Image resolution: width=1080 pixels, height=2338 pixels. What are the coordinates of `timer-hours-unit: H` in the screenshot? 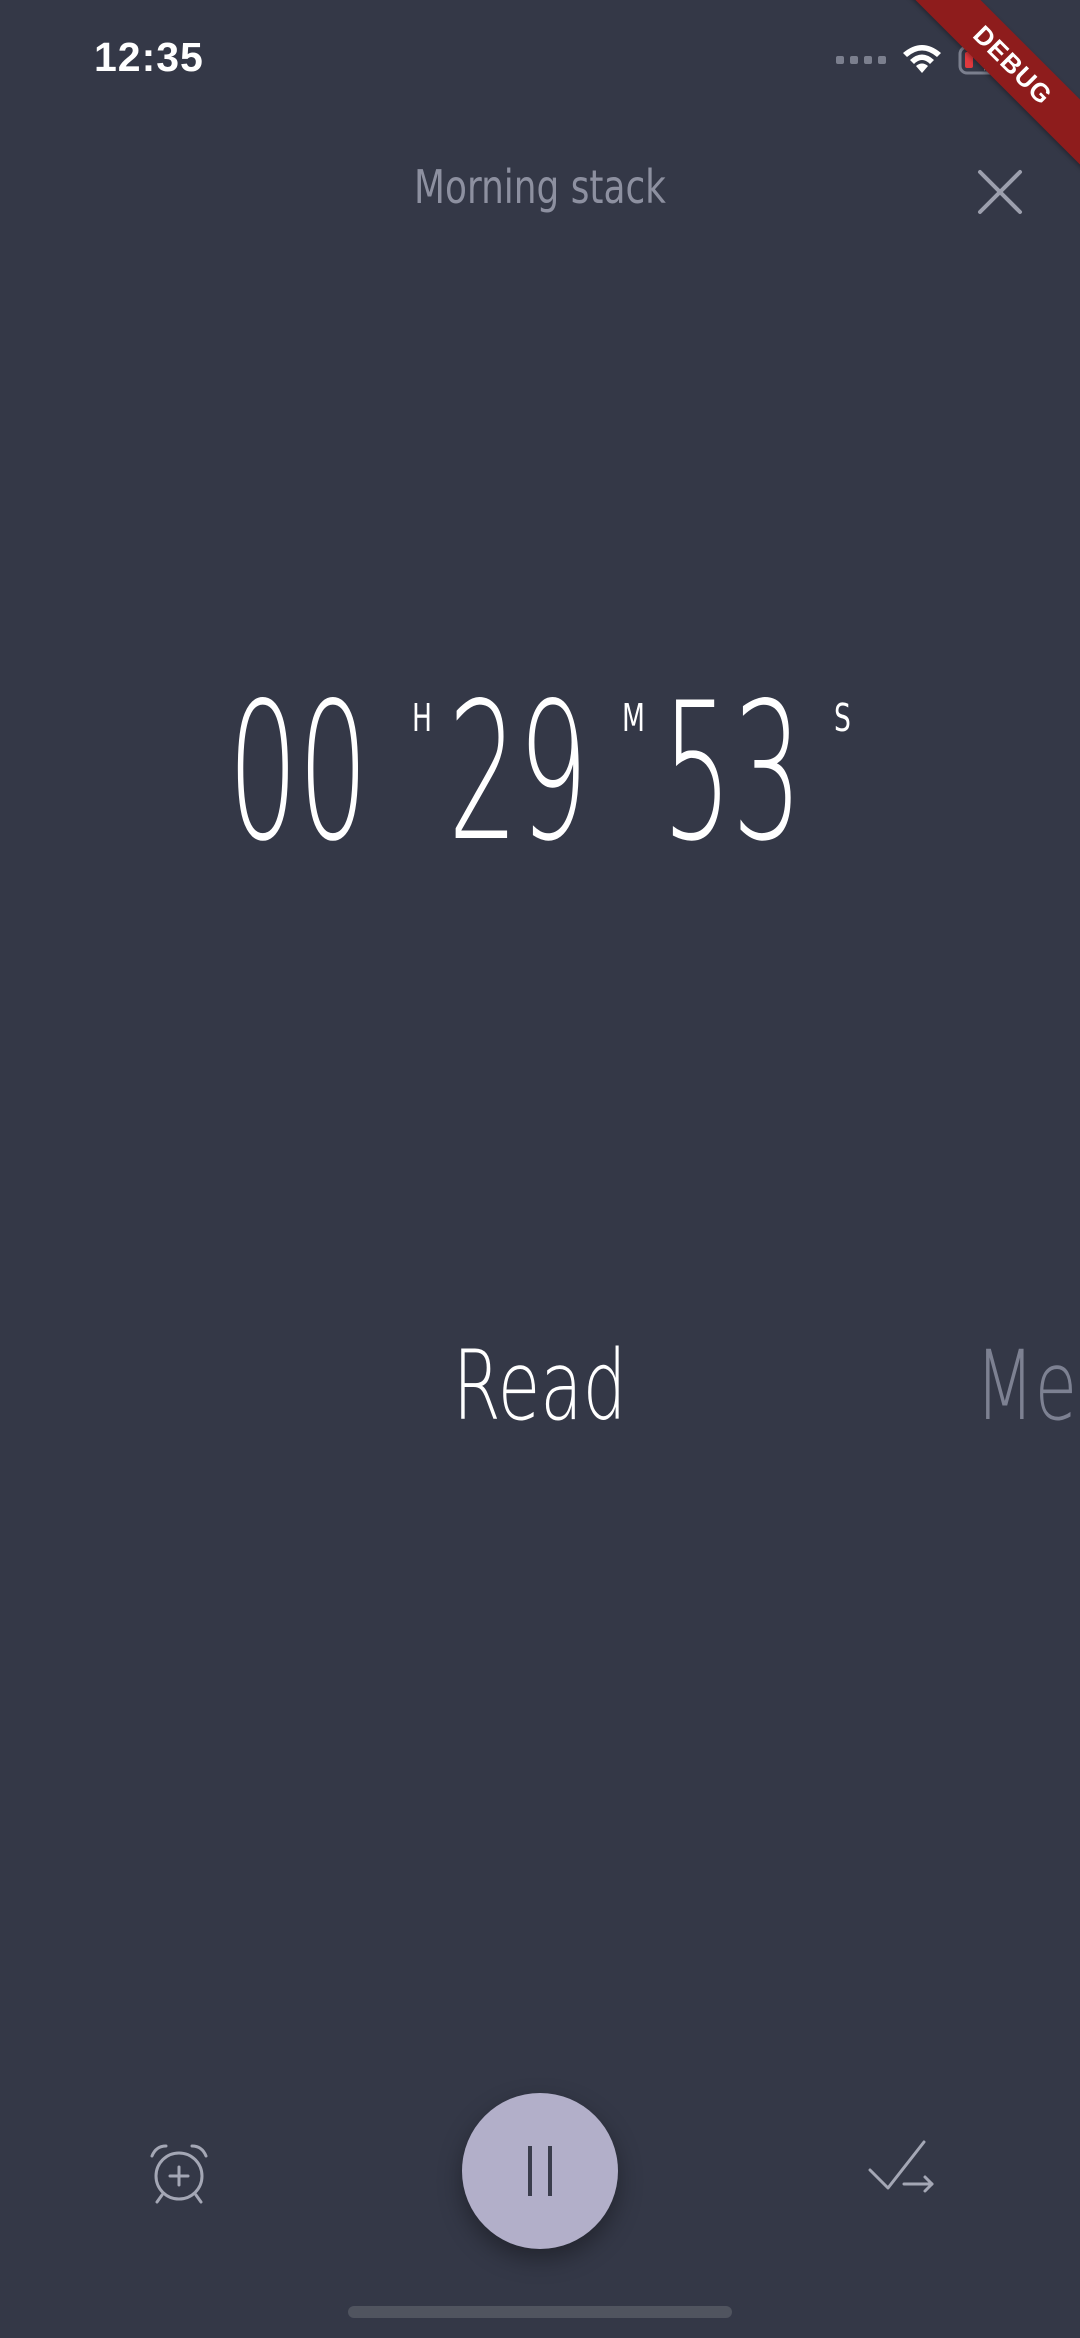 It's located at (422, 718).